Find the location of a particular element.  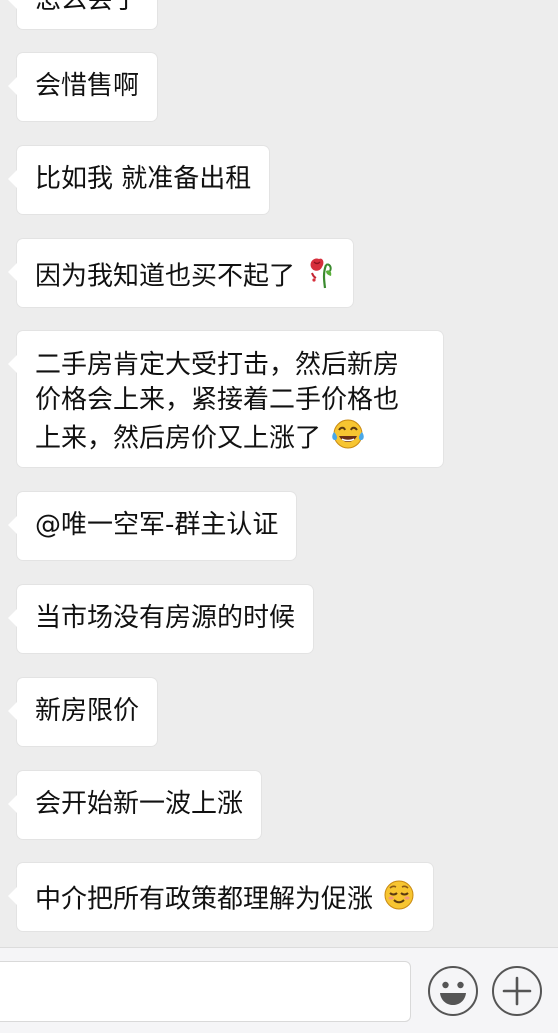

plus-icon is located at coordinates (517, 991).